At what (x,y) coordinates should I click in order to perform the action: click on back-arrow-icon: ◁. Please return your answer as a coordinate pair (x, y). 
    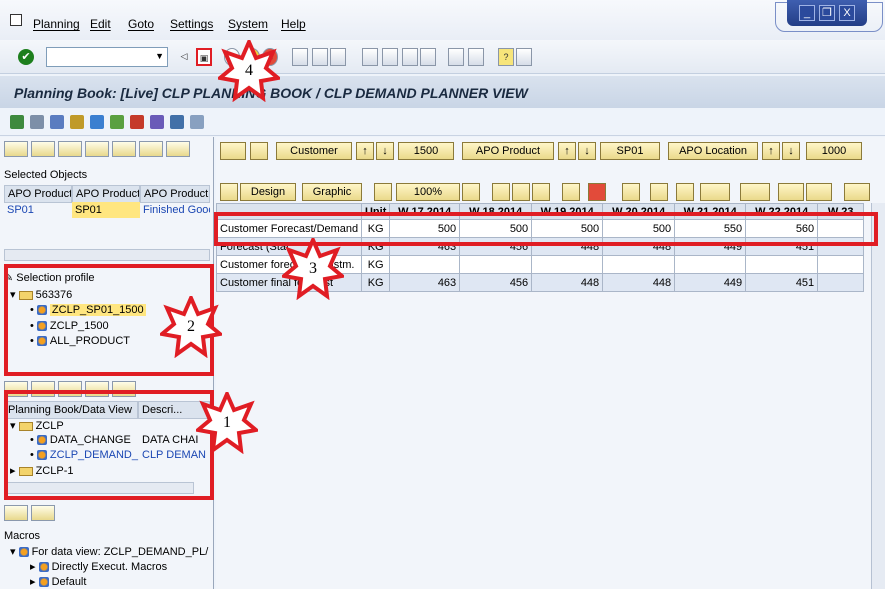
    Looking at the image, I should click on (184, 57).